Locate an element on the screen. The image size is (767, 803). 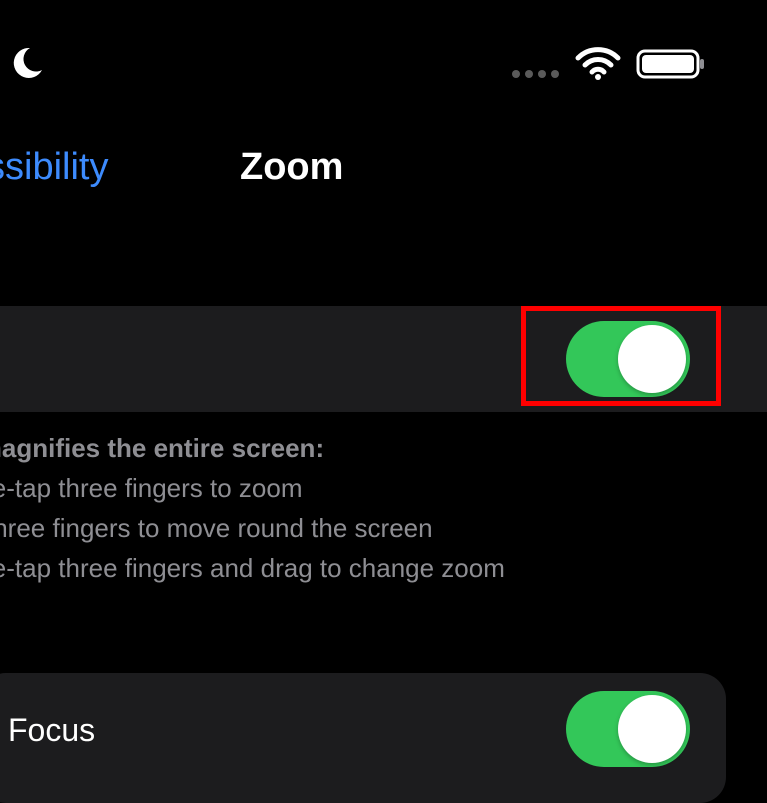
battery-icon is located at coordinates (670, 64).